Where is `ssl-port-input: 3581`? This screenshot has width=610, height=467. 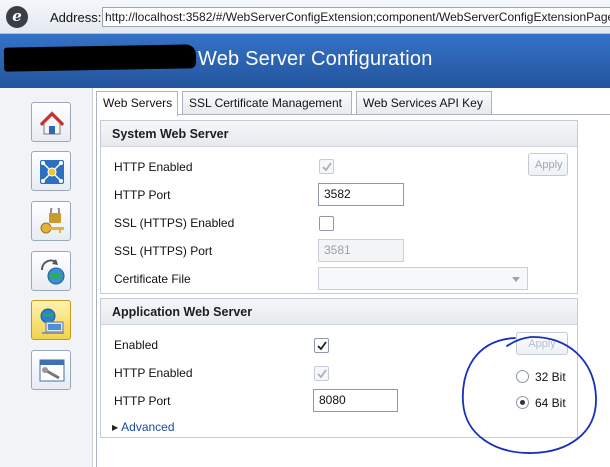 ssl-port-input: 3581 is located at coordinates (361, 250).